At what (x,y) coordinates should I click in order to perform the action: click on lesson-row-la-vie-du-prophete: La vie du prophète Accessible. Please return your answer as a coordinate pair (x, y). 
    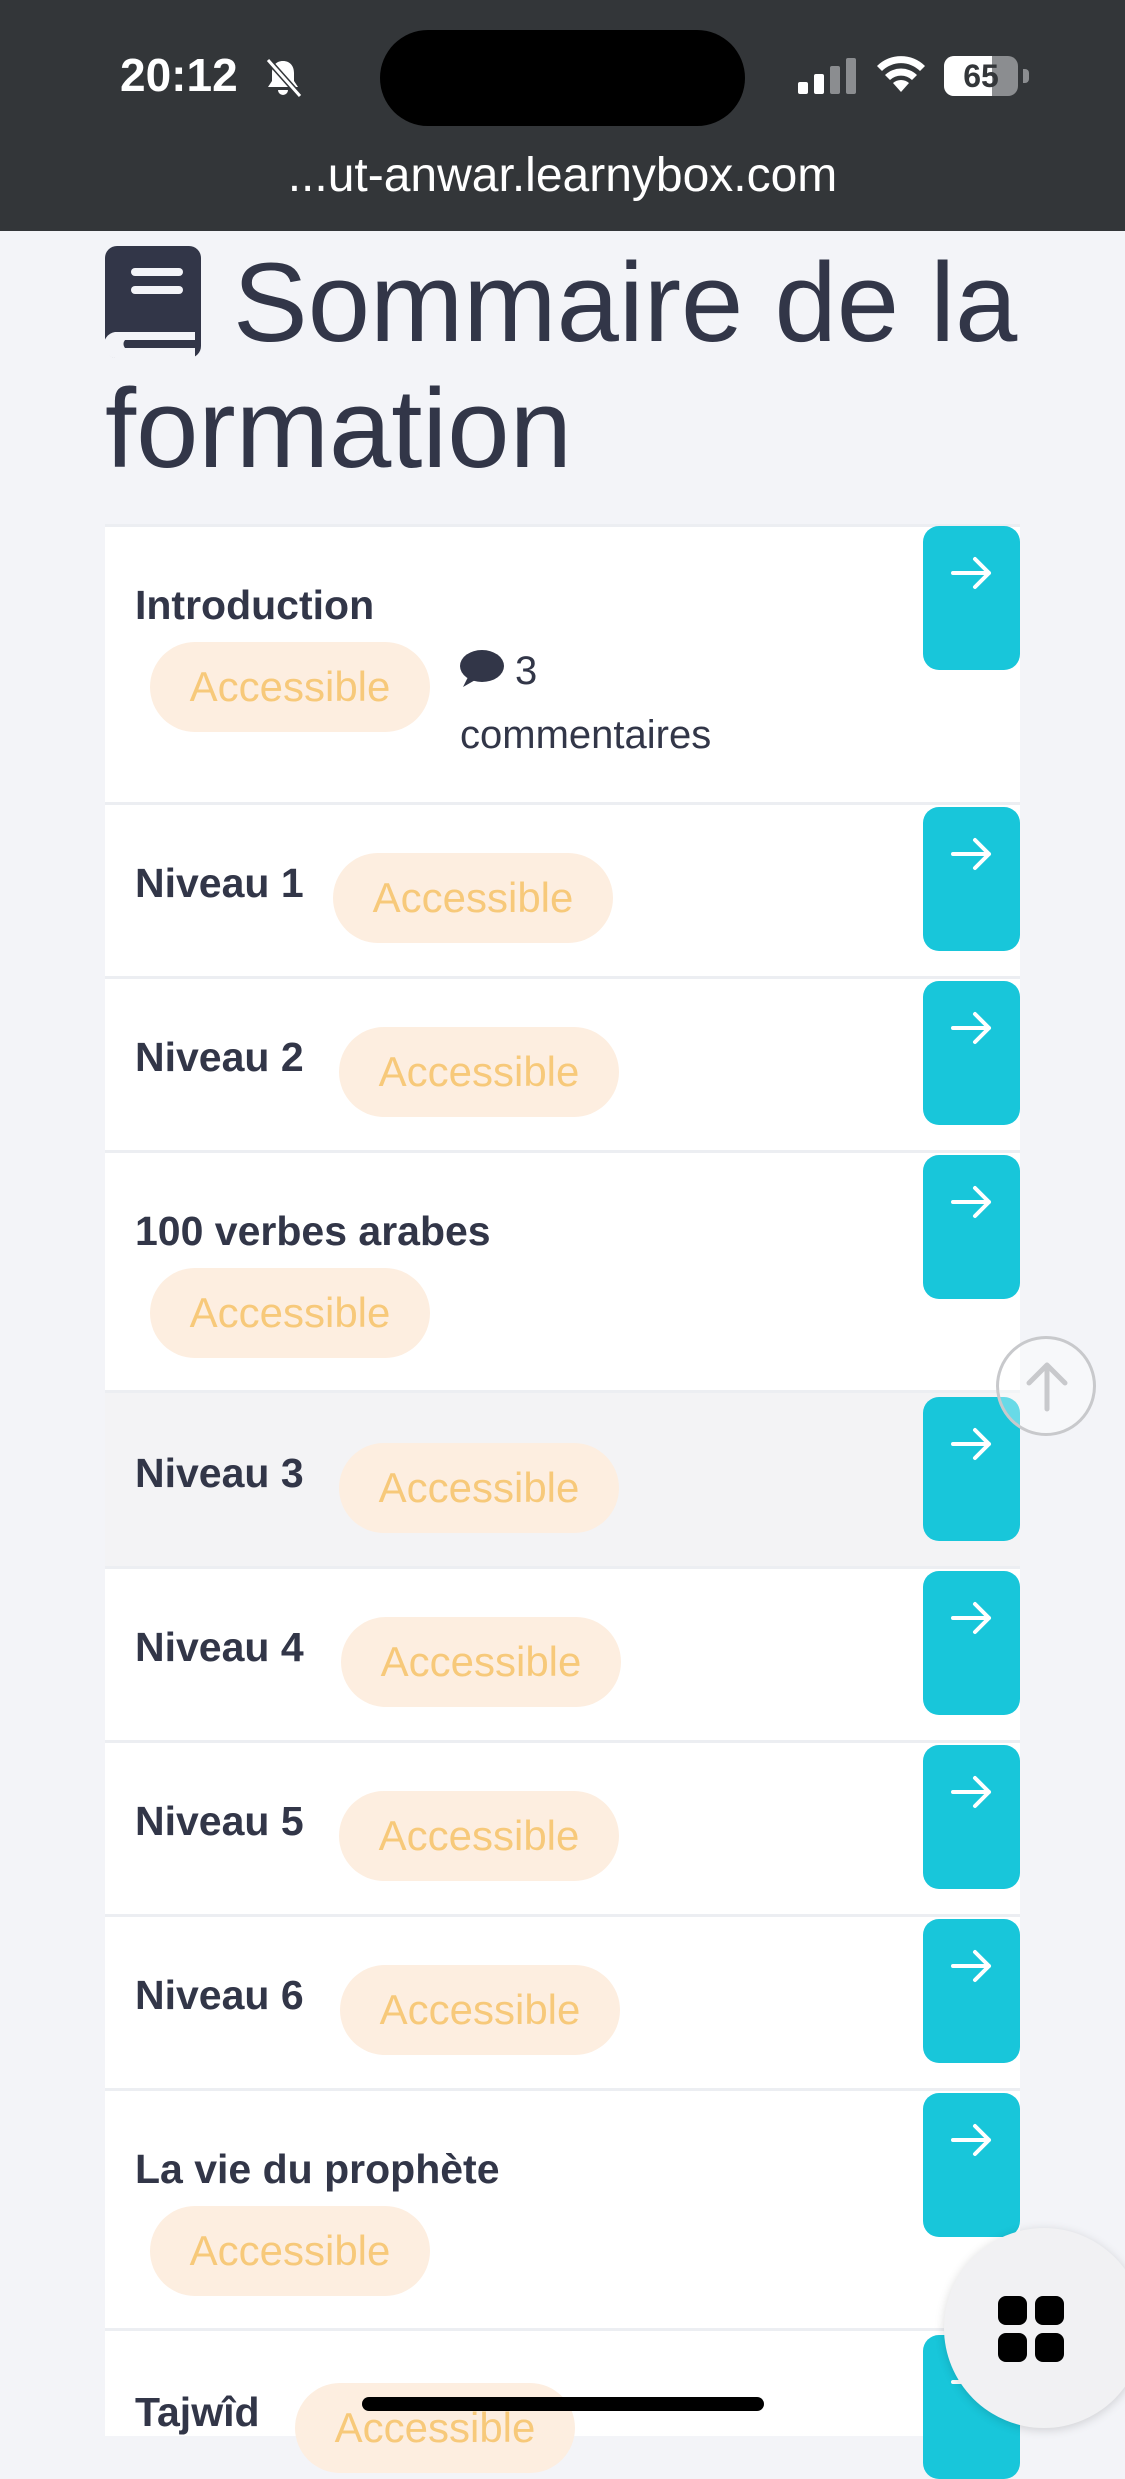
    Looking at the image, I should click on (562, 2208).